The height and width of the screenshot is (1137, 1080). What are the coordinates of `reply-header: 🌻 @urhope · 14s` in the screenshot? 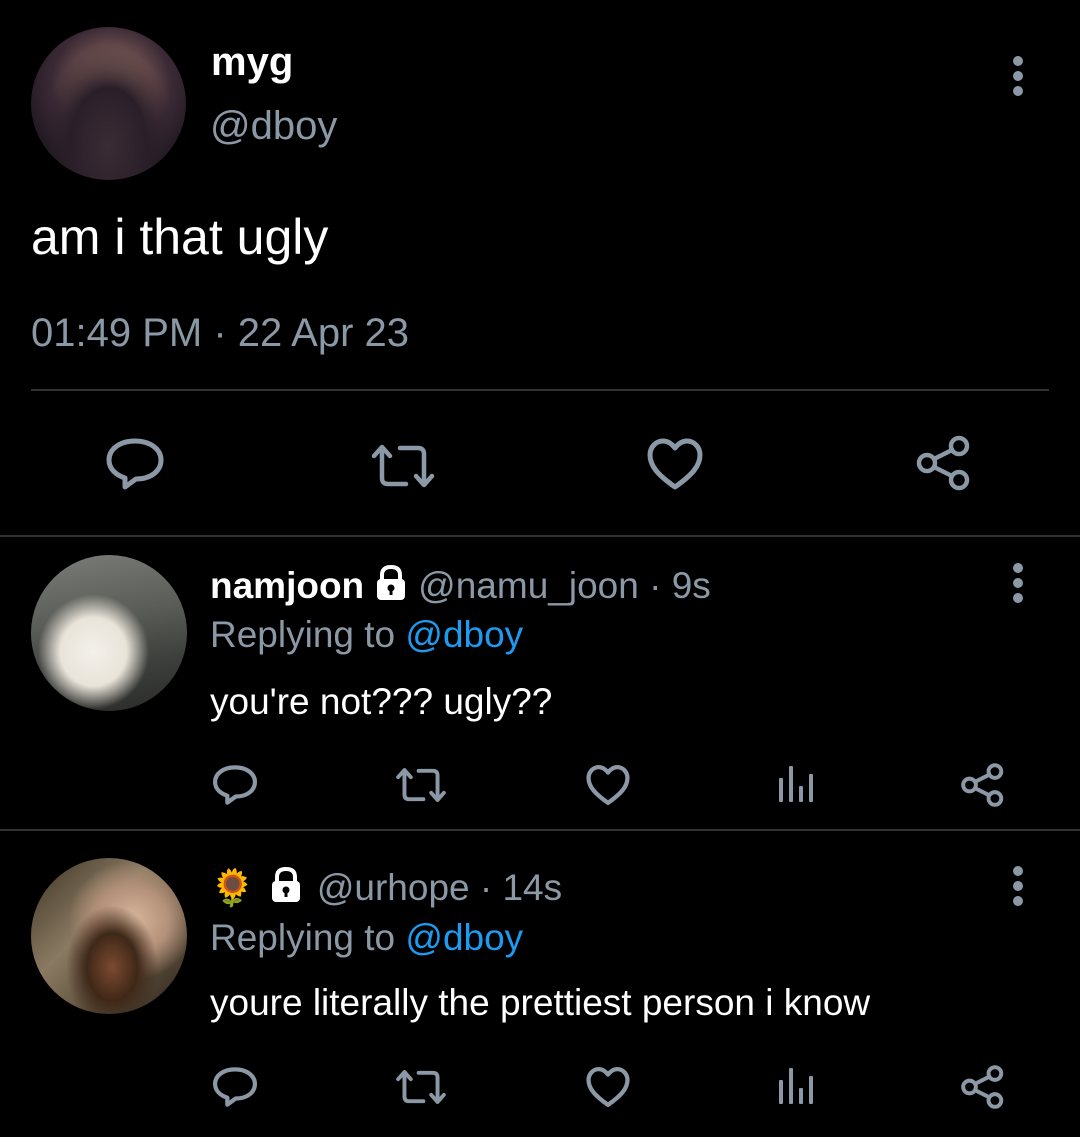 It's located at (386, 887).